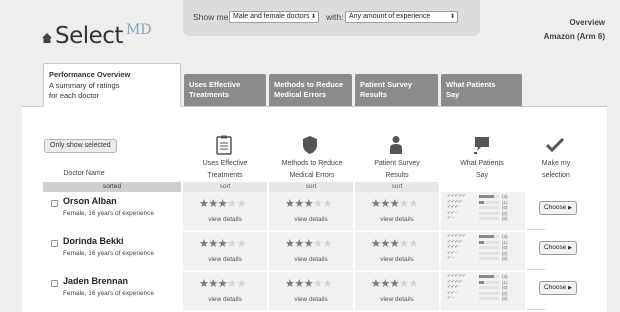  What do you see at coordinates (112, 187) in the screenshot?
I see `sort-doctor-name: sorted` at bounding box center [112, 187].